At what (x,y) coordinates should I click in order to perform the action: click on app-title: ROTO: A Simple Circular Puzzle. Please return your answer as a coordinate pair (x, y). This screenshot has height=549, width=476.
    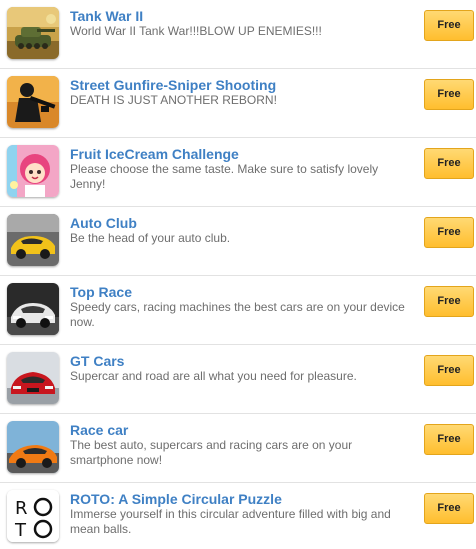
    Looking at the image, I should click on (176, 499).